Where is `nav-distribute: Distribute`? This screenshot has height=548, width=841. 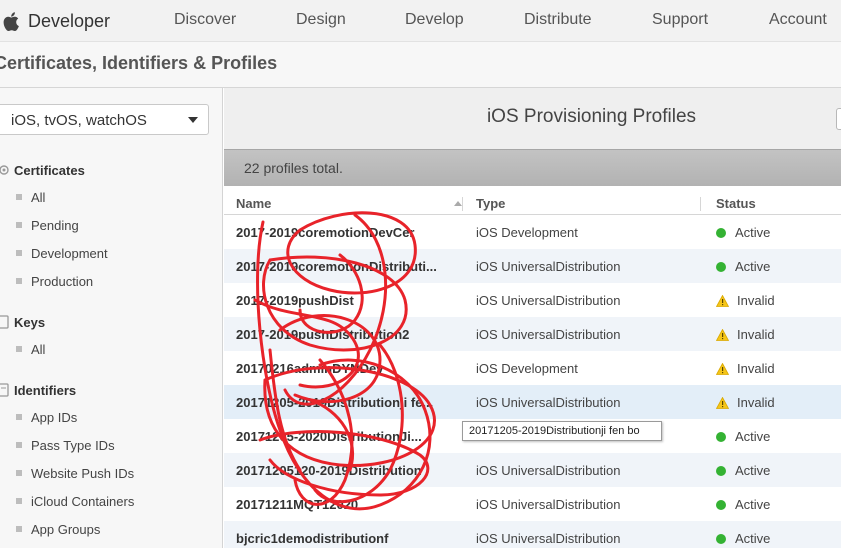 nav-distribute: Distribute is located at coordinates (558, 20).